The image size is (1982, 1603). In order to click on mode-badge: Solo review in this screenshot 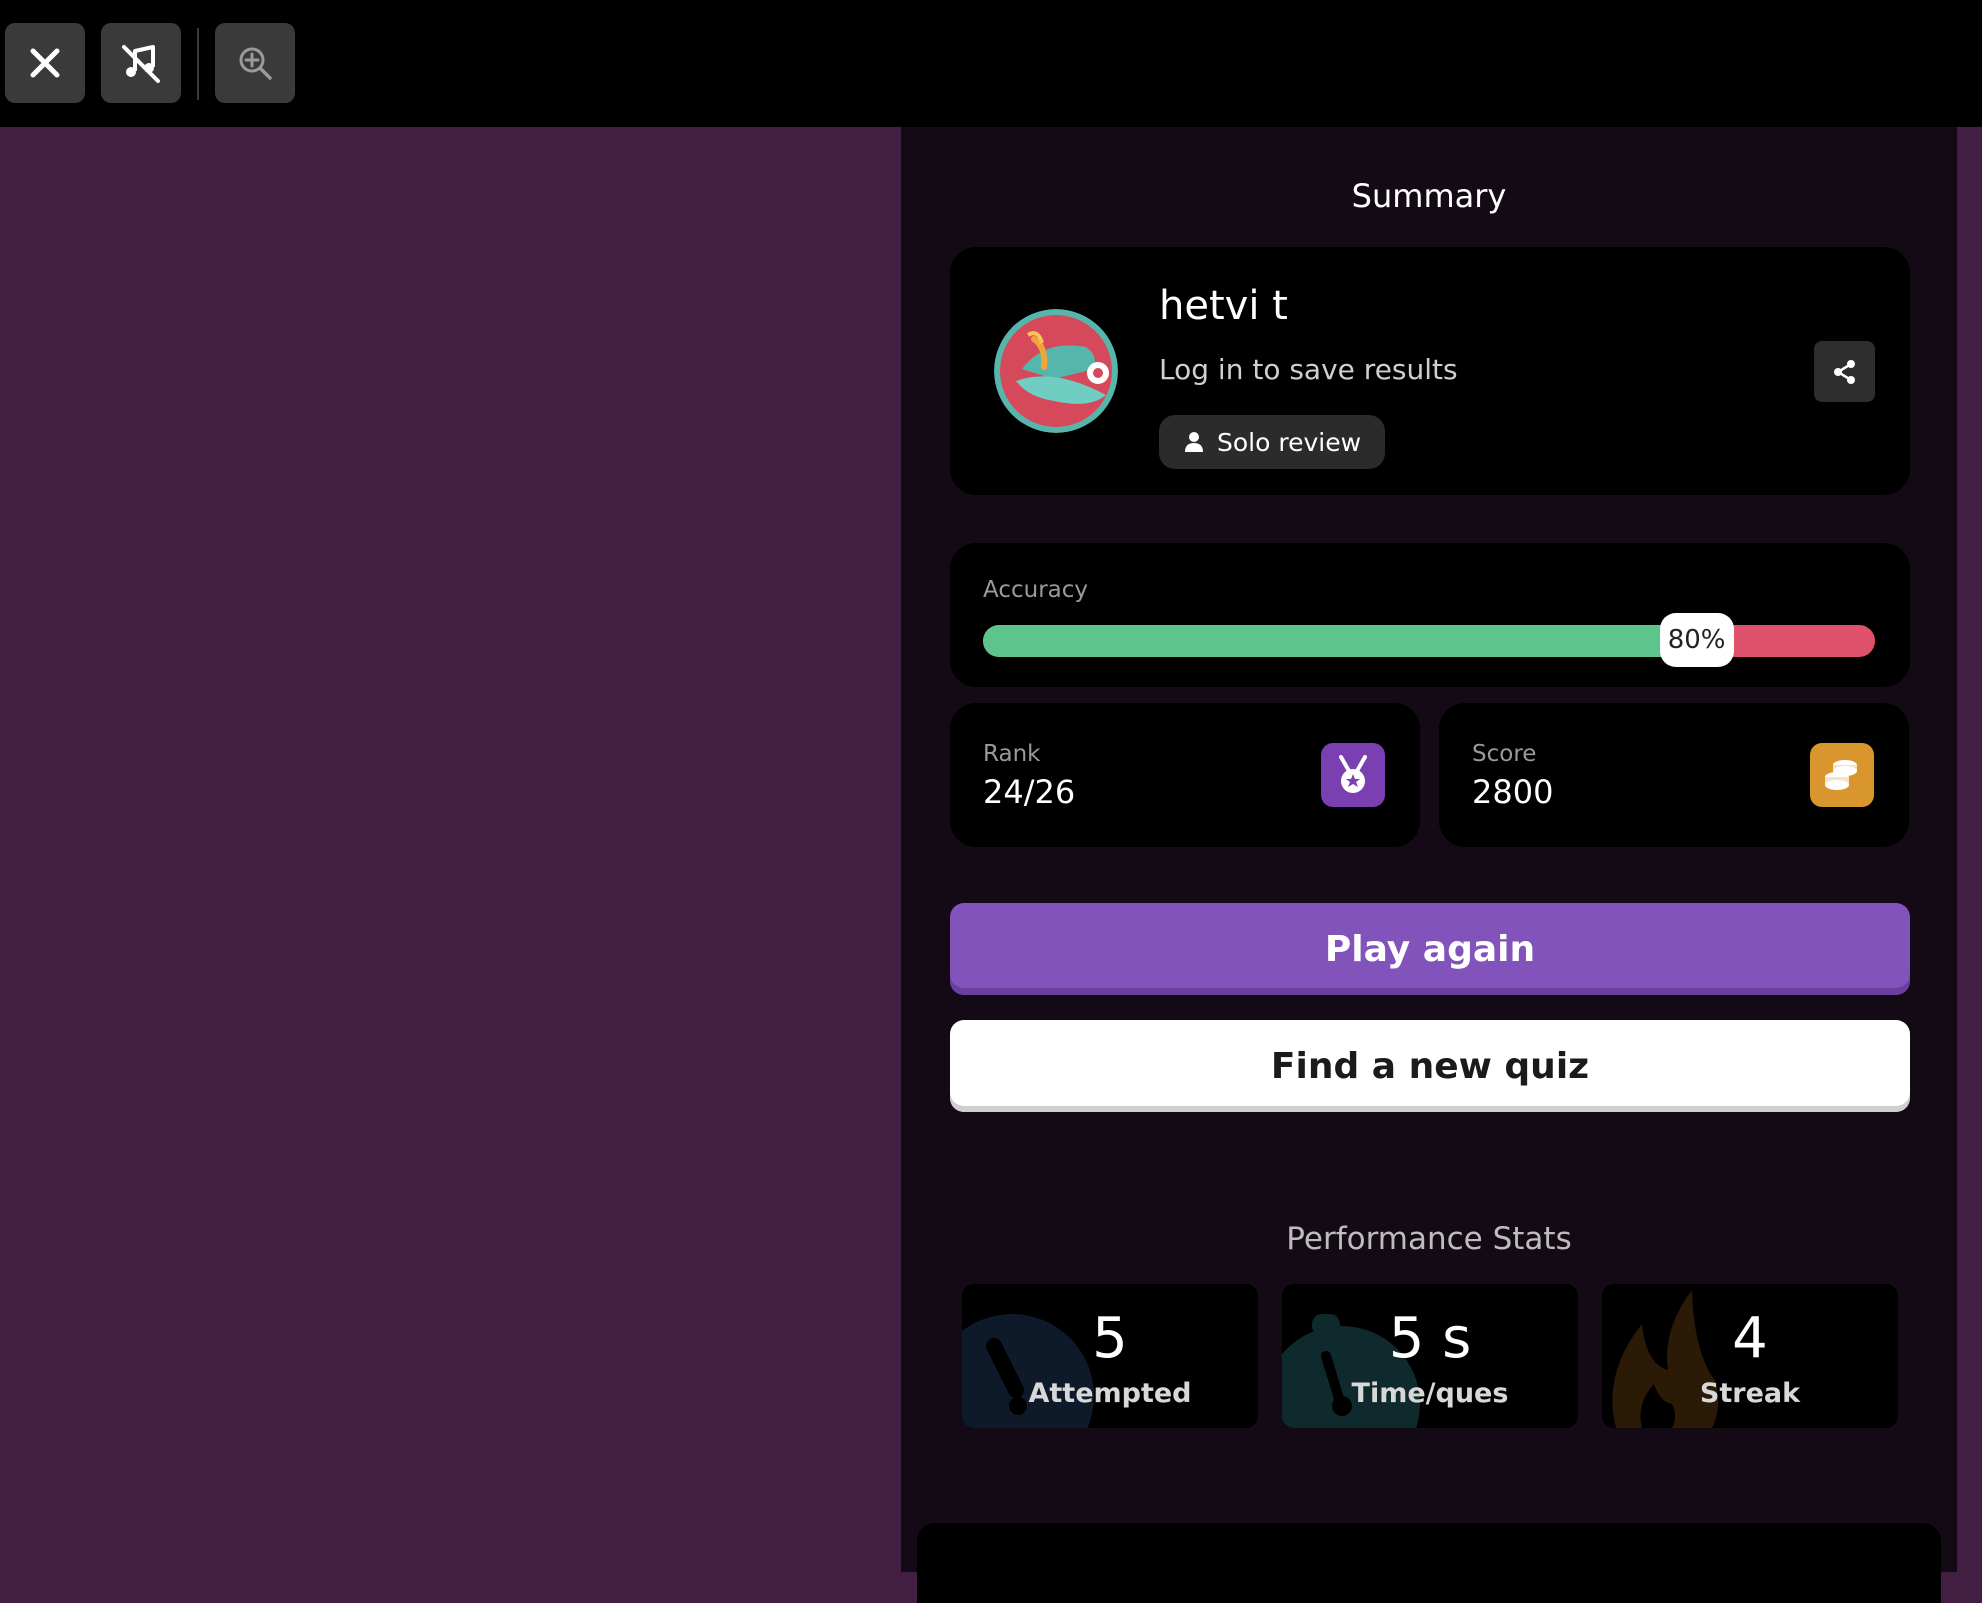, I will do `click(1272, 442)`.